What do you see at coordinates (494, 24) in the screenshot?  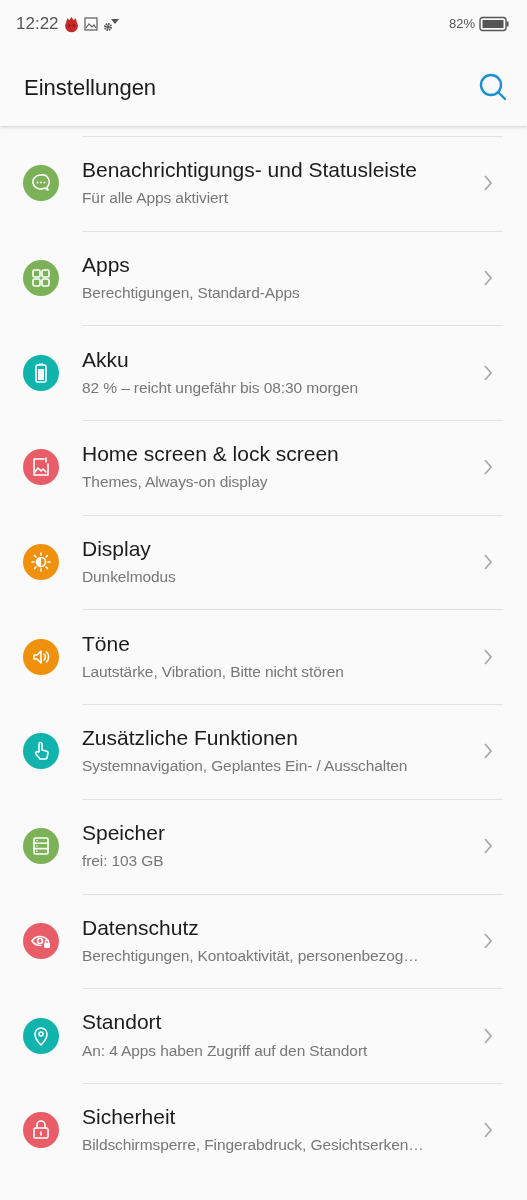 I see `battery-icon` at bounding box center [494, 24].